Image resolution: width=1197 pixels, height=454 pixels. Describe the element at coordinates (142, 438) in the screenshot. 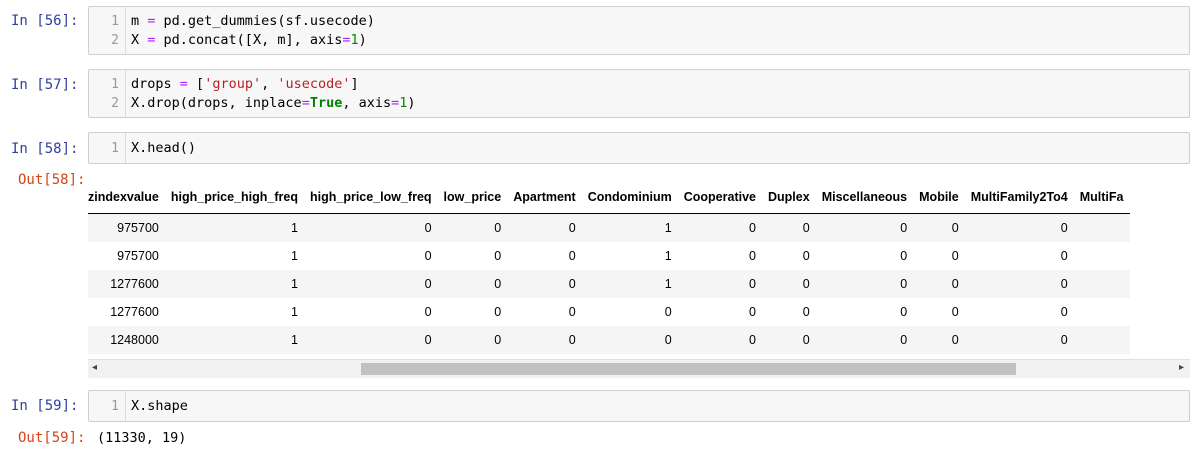

I see `shape-output: (11330, 19)` at that location.